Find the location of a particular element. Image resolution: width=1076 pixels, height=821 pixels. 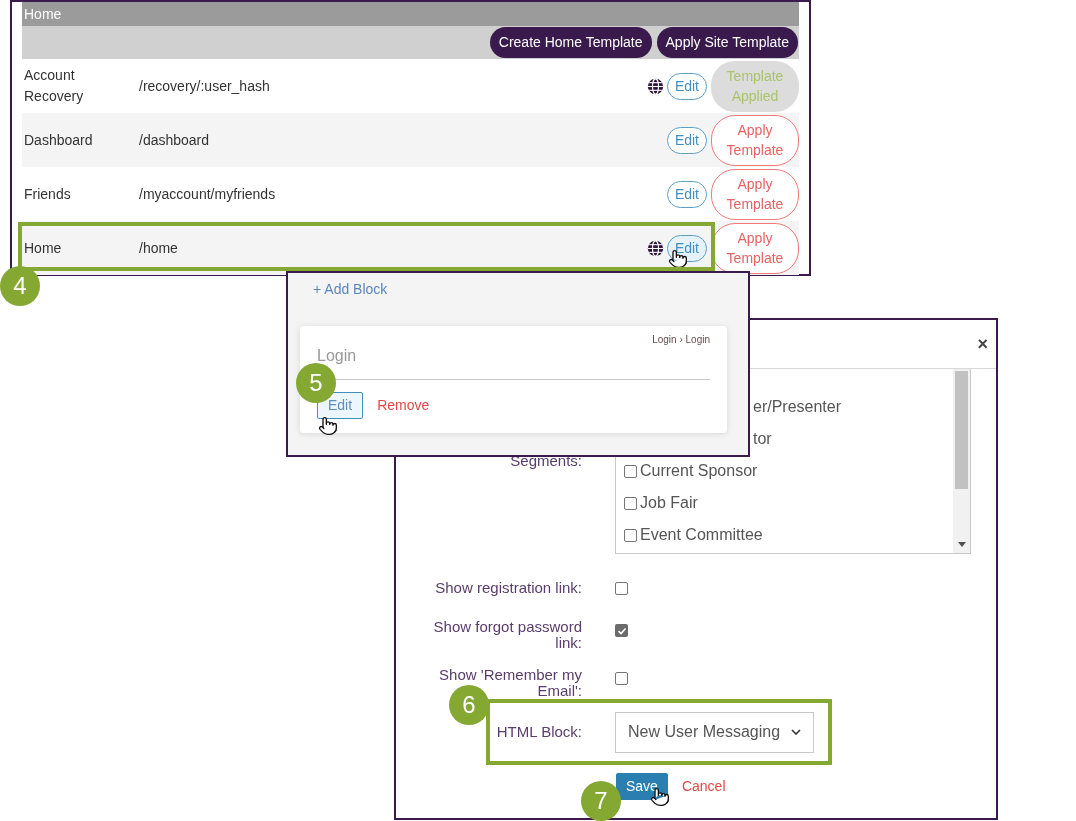

segment-option: Event Committee is located at coordinates (701, 535).